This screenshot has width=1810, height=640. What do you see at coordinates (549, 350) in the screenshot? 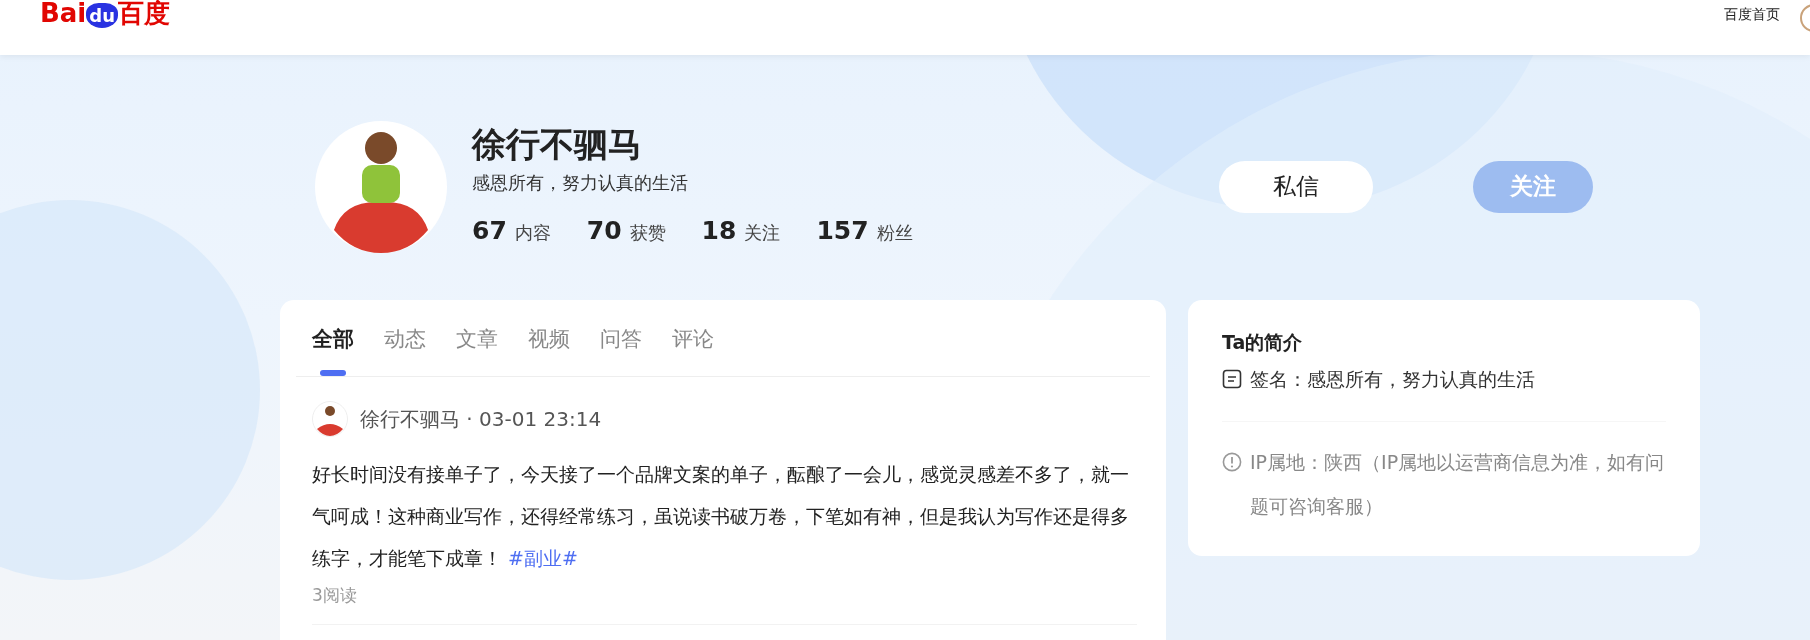
I see `tab: 视频` at bounding box center [549, 350].